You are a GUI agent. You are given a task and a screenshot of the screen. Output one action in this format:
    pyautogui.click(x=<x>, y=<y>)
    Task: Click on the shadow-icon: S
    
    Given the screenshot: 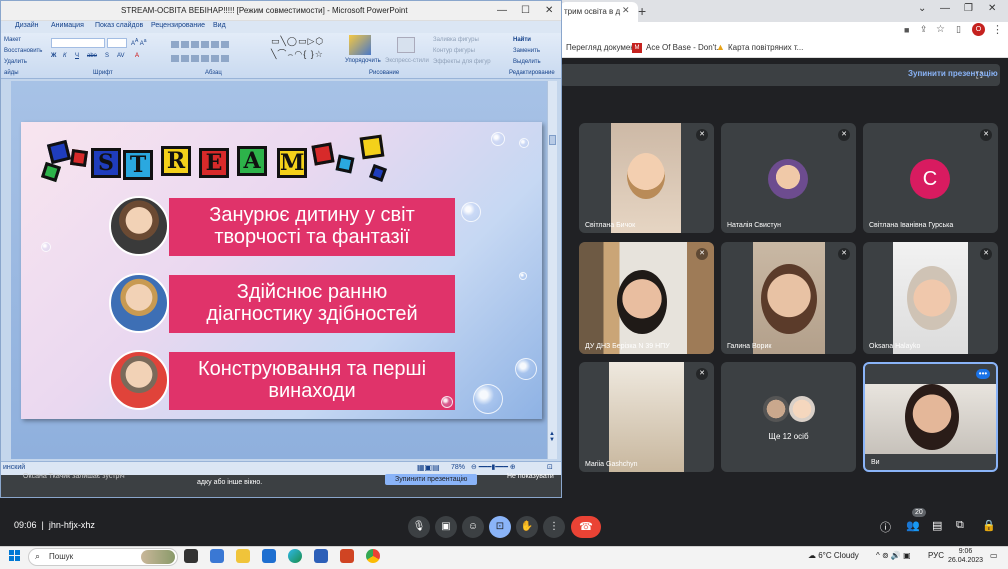 What is the action you would take?
    pyautogui.click(x=107, y=56)
    